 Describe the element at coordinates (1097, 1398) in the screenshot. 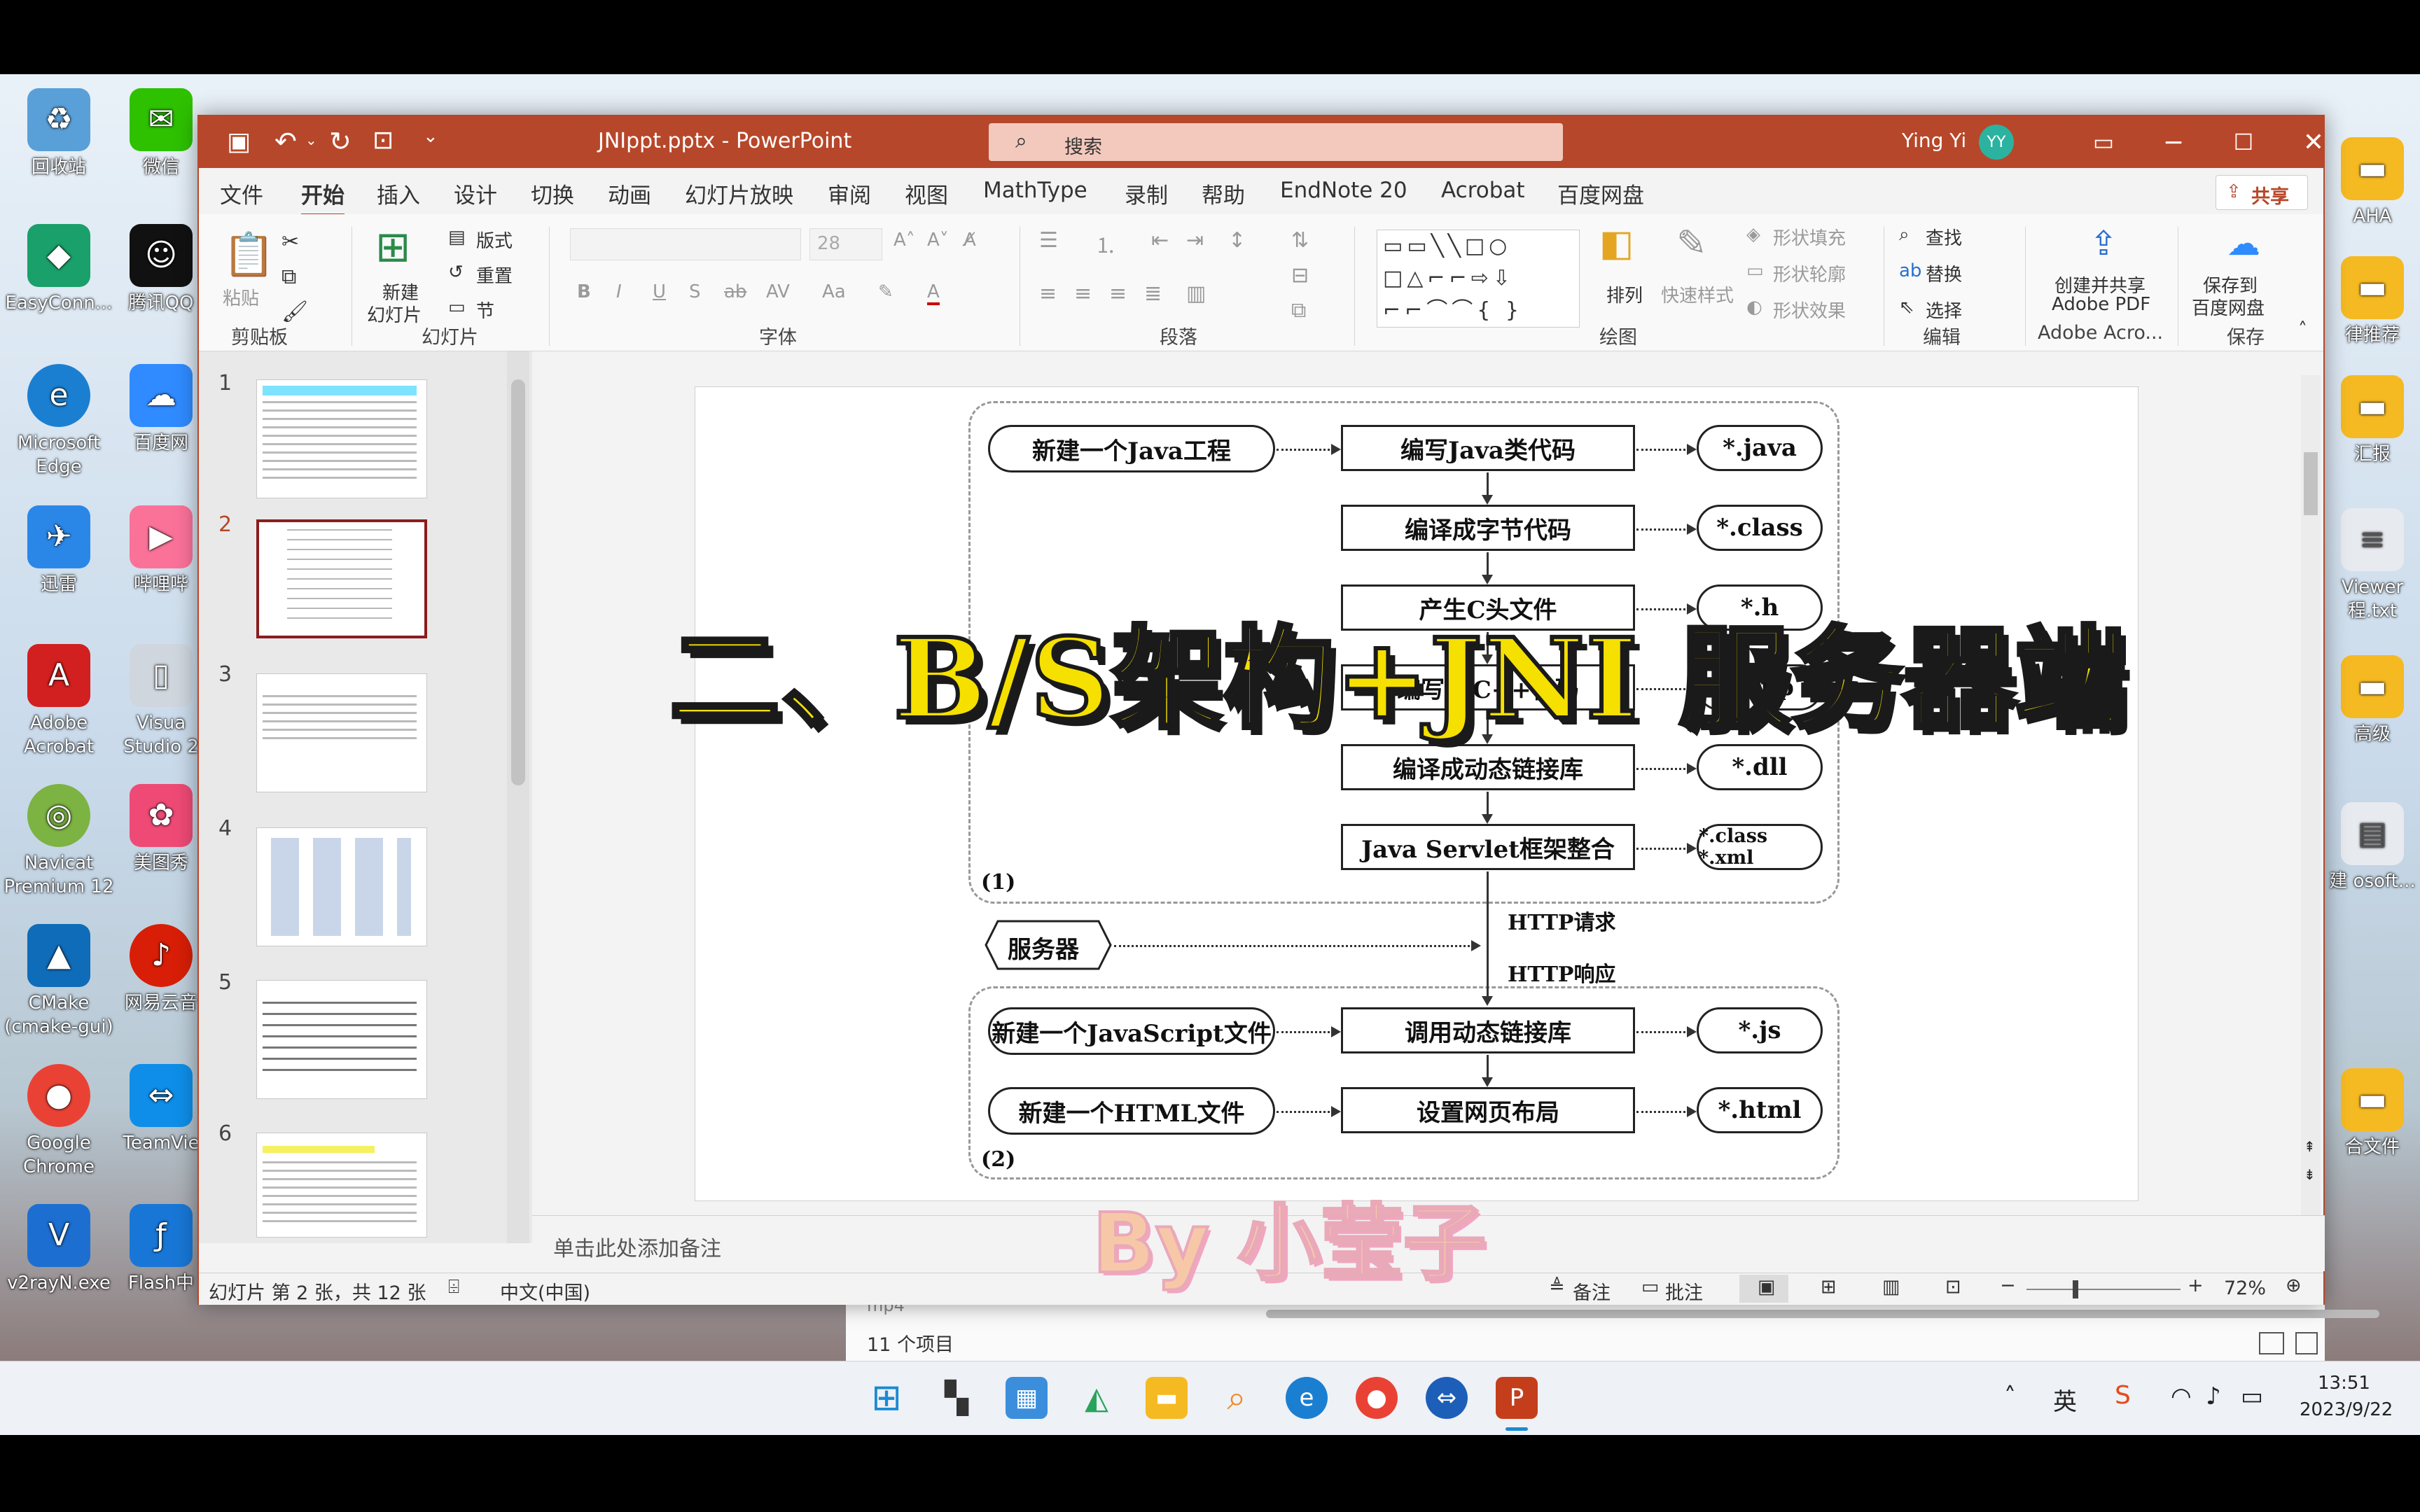

I see `vpn-icon: ◭` at that location.